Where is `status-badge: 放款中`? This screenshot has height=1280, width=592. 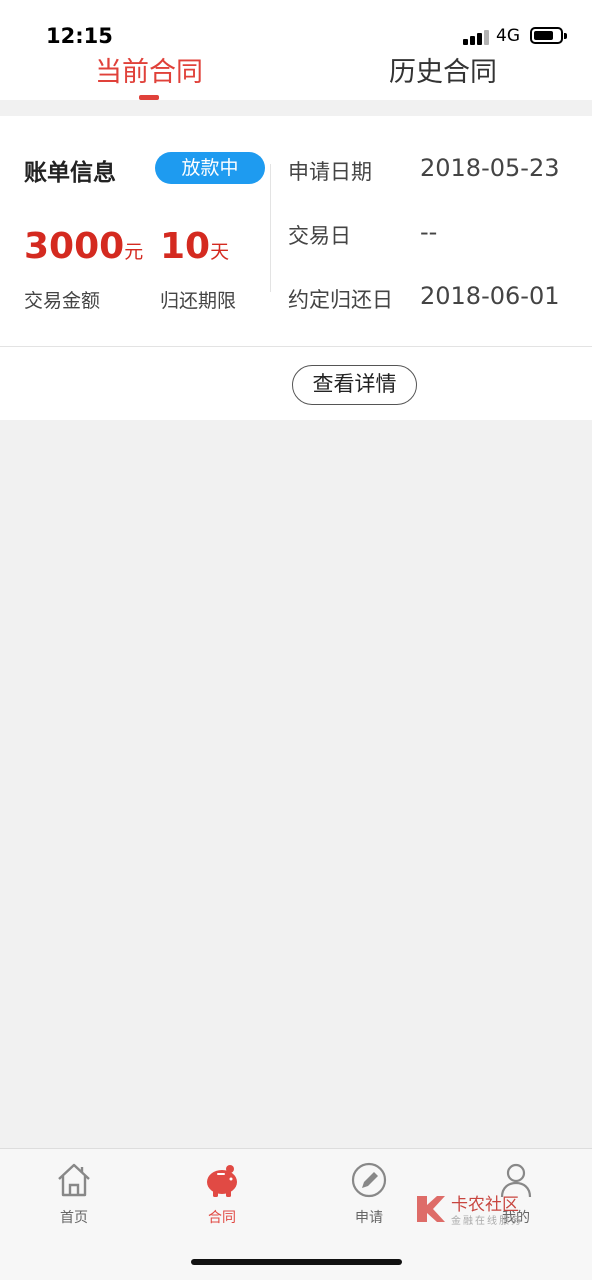
status-badge: 放款中 is located at coordinates (210, 168).